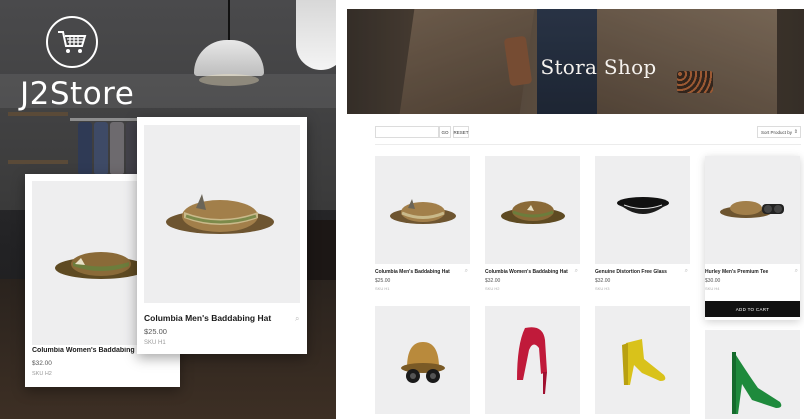 This screenshot has height=419, width=804. I want to click on sort-select: Sort Product by ⇕, so click(779, 132).